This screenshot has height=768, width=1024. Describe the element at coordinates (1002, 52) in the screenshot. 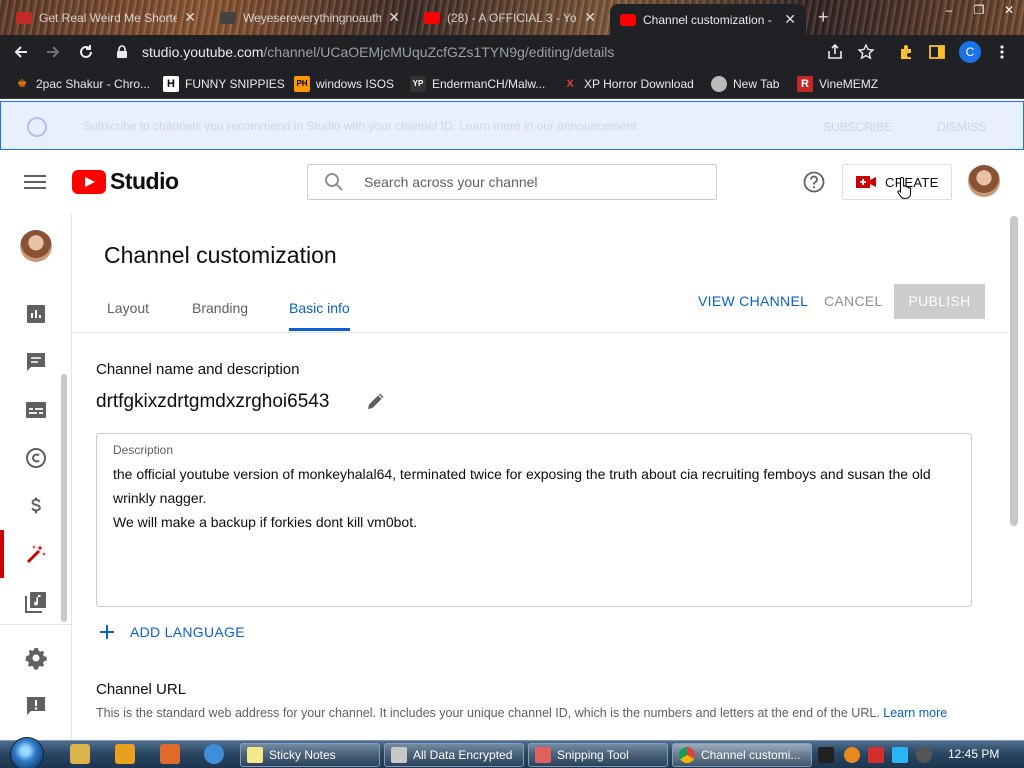

I see `browser-menu-icon` at that location.